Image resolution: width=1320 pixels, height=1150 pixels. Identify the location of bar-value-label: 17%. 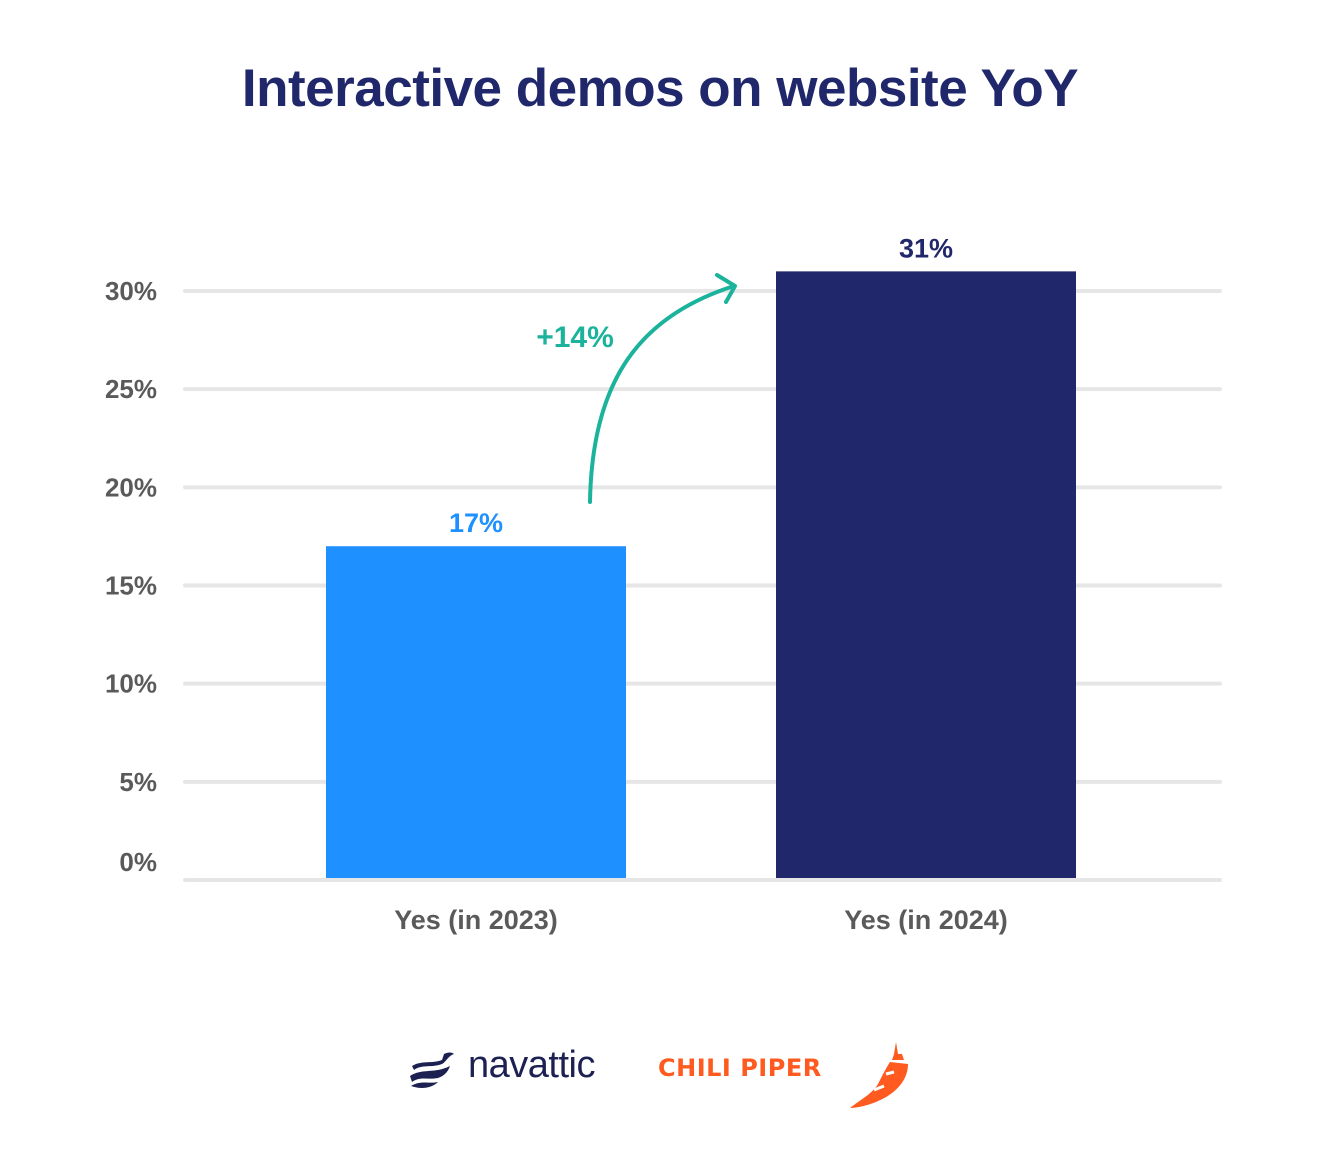
(476, 523).